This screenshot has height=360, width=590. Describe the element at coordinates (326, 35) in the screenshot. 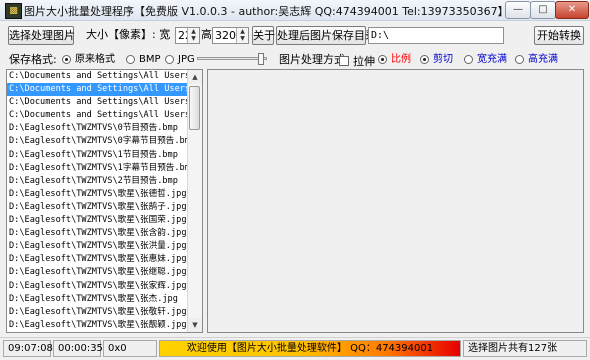

I see `save-directory-button: 处理后图片保存目录` at that location.